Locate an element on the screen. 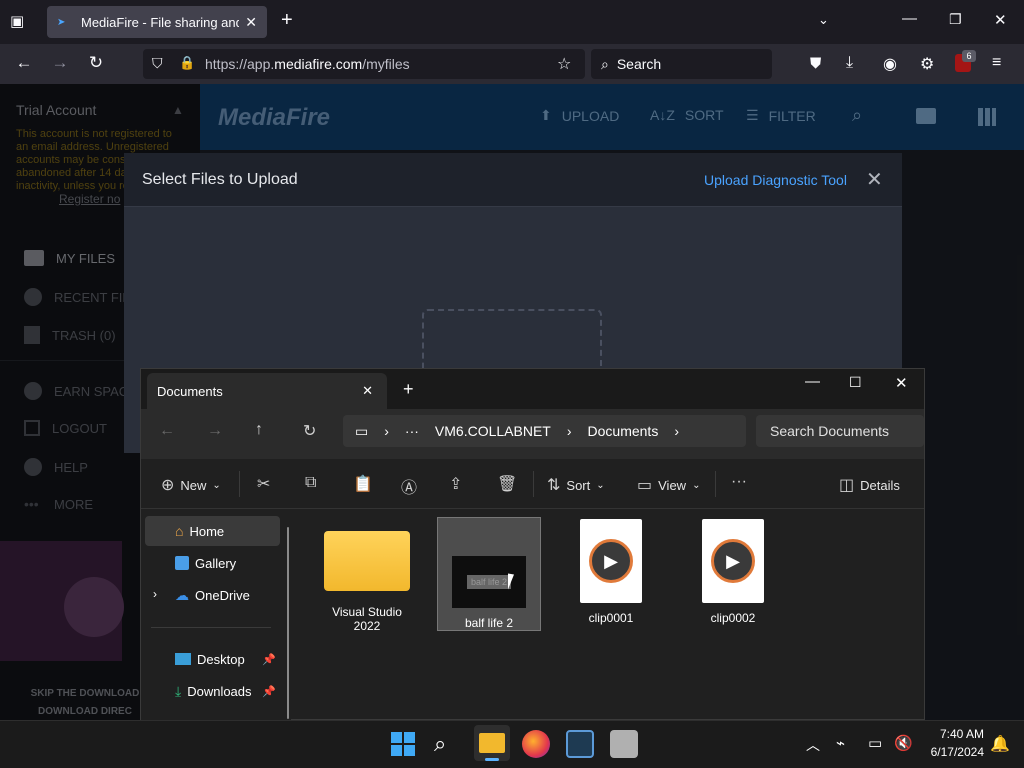 This screenshot has width=1024, height=768. more-options-icon: ··· is located at coordinates (739, 482).